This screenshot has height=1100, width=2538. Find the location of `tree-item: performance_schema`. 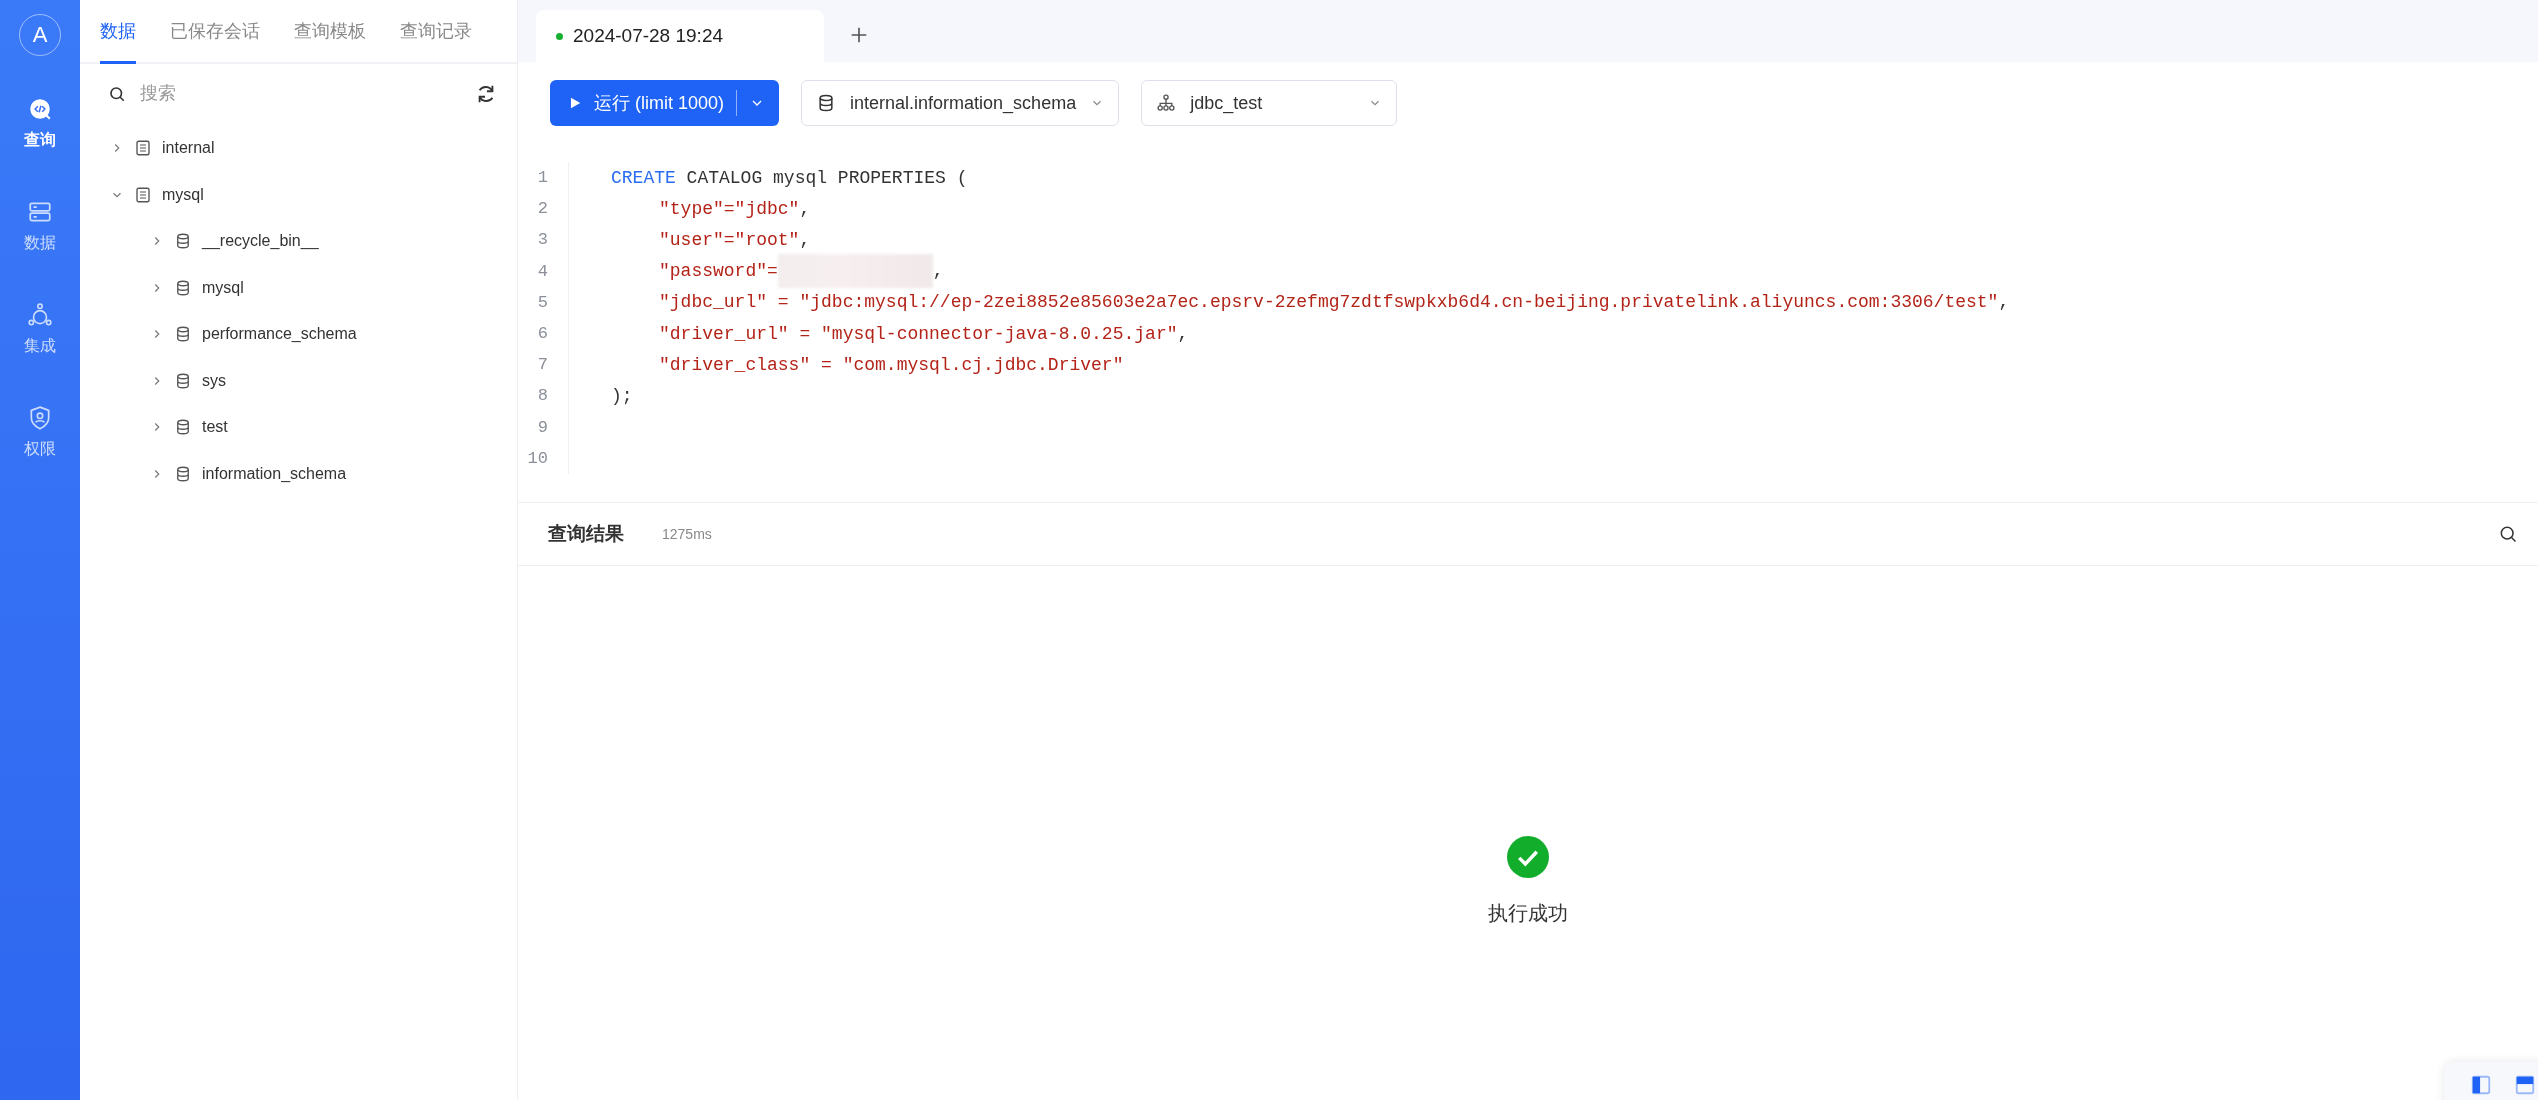

tree-item: performance_schema is located at coordinates (313, 334).